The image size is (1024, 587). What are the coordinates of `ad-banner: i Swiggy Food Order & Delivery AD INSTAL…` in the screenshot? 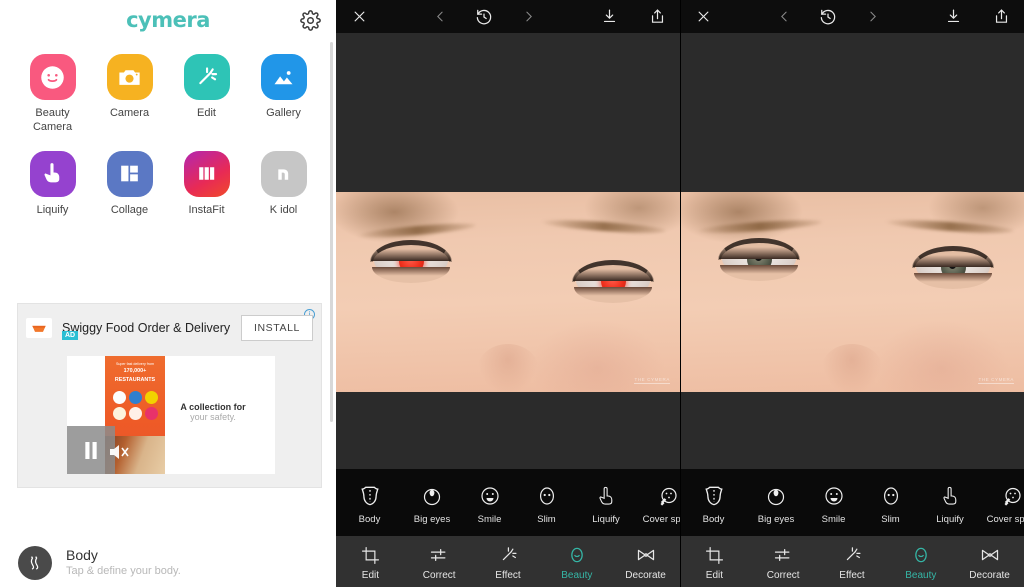 It's located at (169, 395).